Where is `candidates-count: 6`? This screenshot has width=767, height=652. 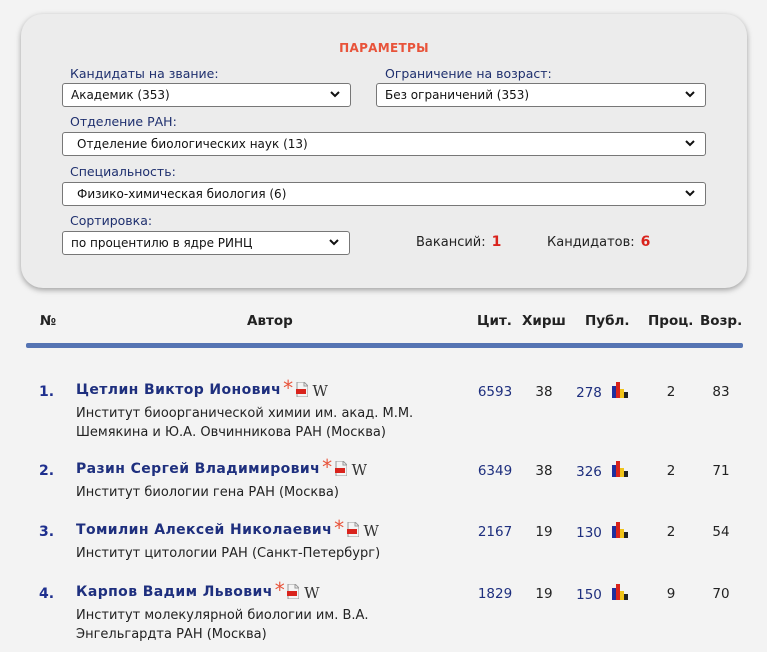
candidates-count: 6 is located at coordinates (645, 242).